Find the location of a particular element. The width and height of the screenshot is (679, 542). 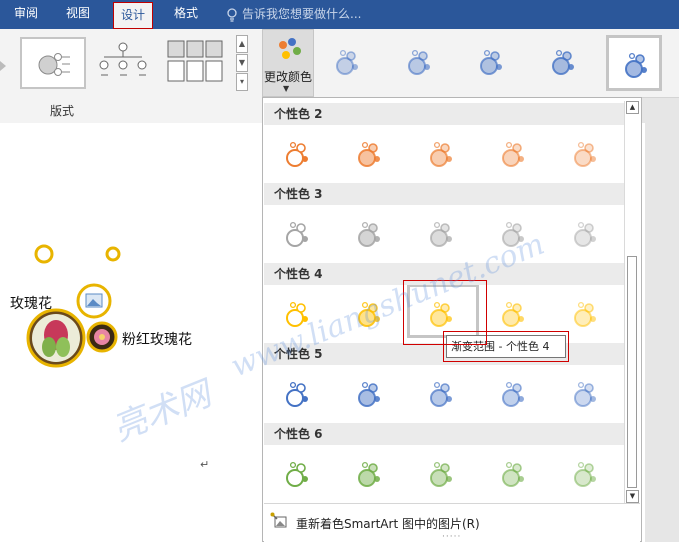

label-pink-rose: 粉红玫瑰花 is located at coordinates (157, 340).